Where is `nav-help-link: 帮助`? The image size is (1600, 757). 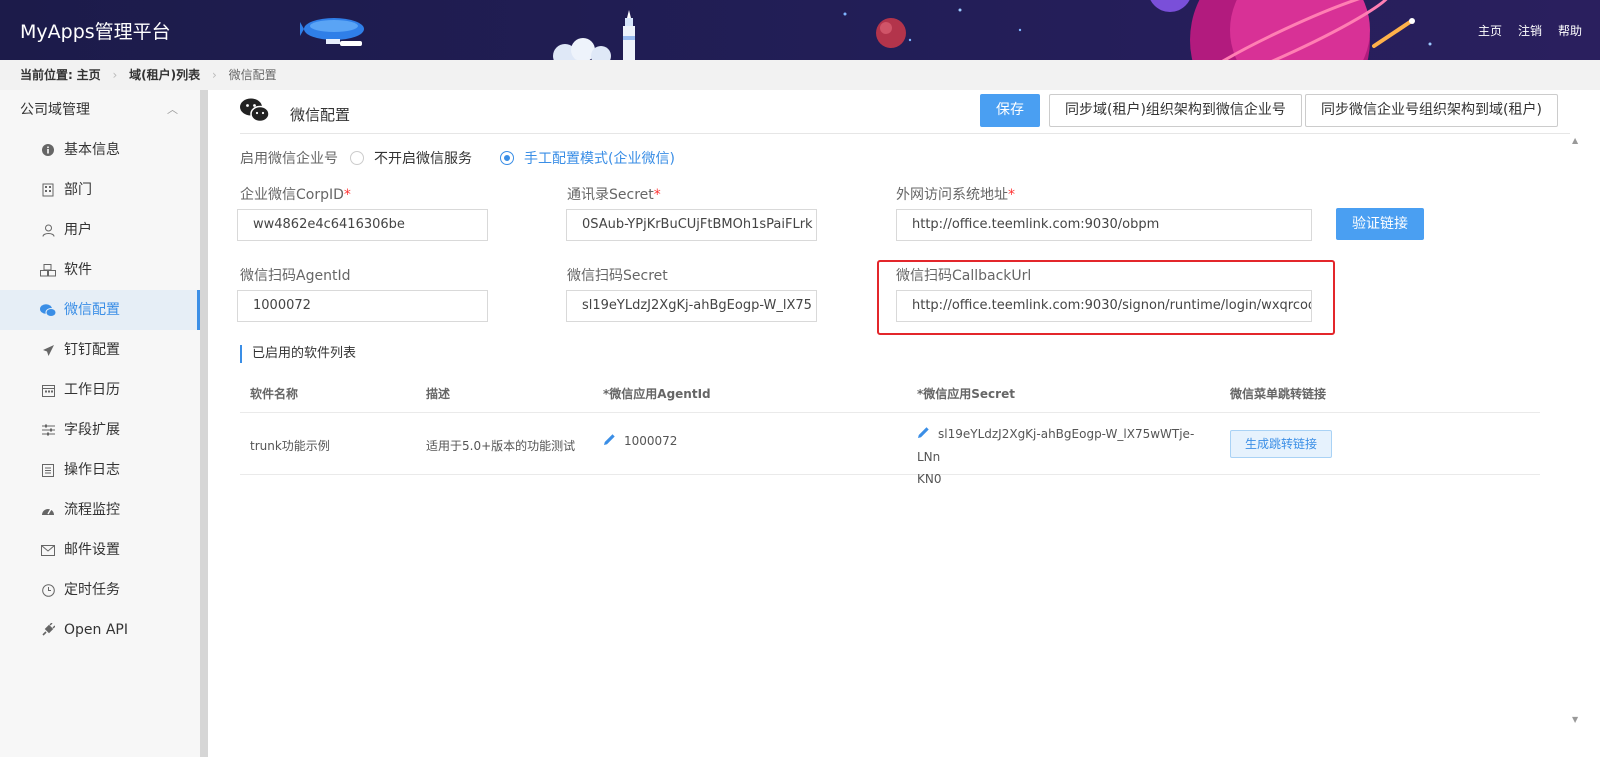
nav-help-link: 帮助 is located at coordinates (1570, 30).